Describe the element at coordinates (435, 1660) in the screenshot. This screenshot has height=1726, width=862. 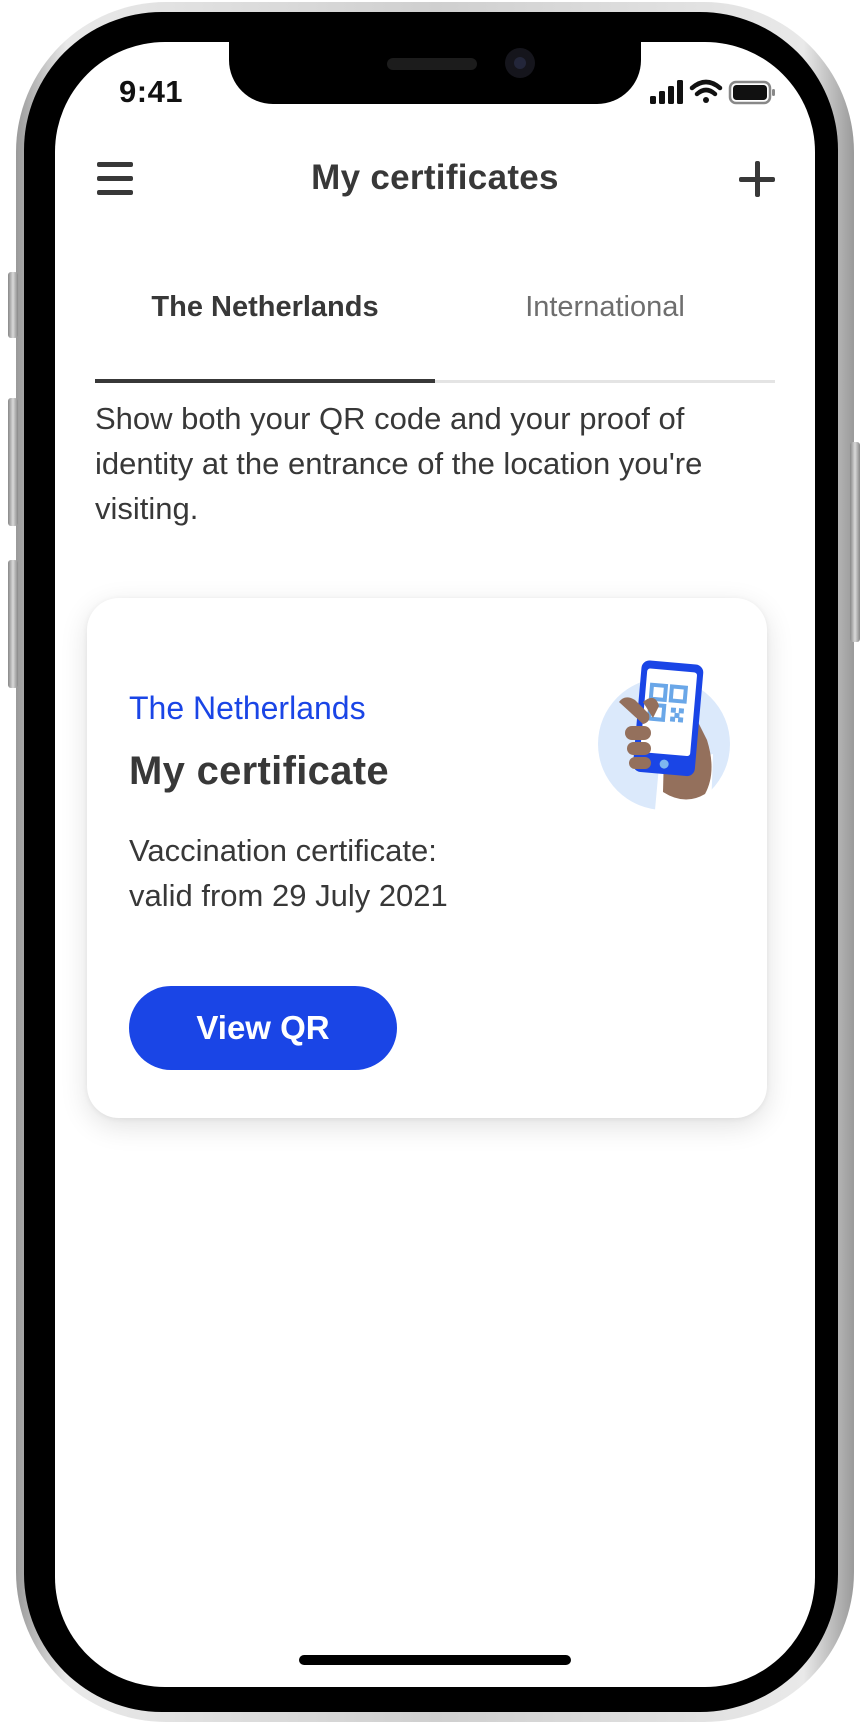
I see `home-indicator` at that location.